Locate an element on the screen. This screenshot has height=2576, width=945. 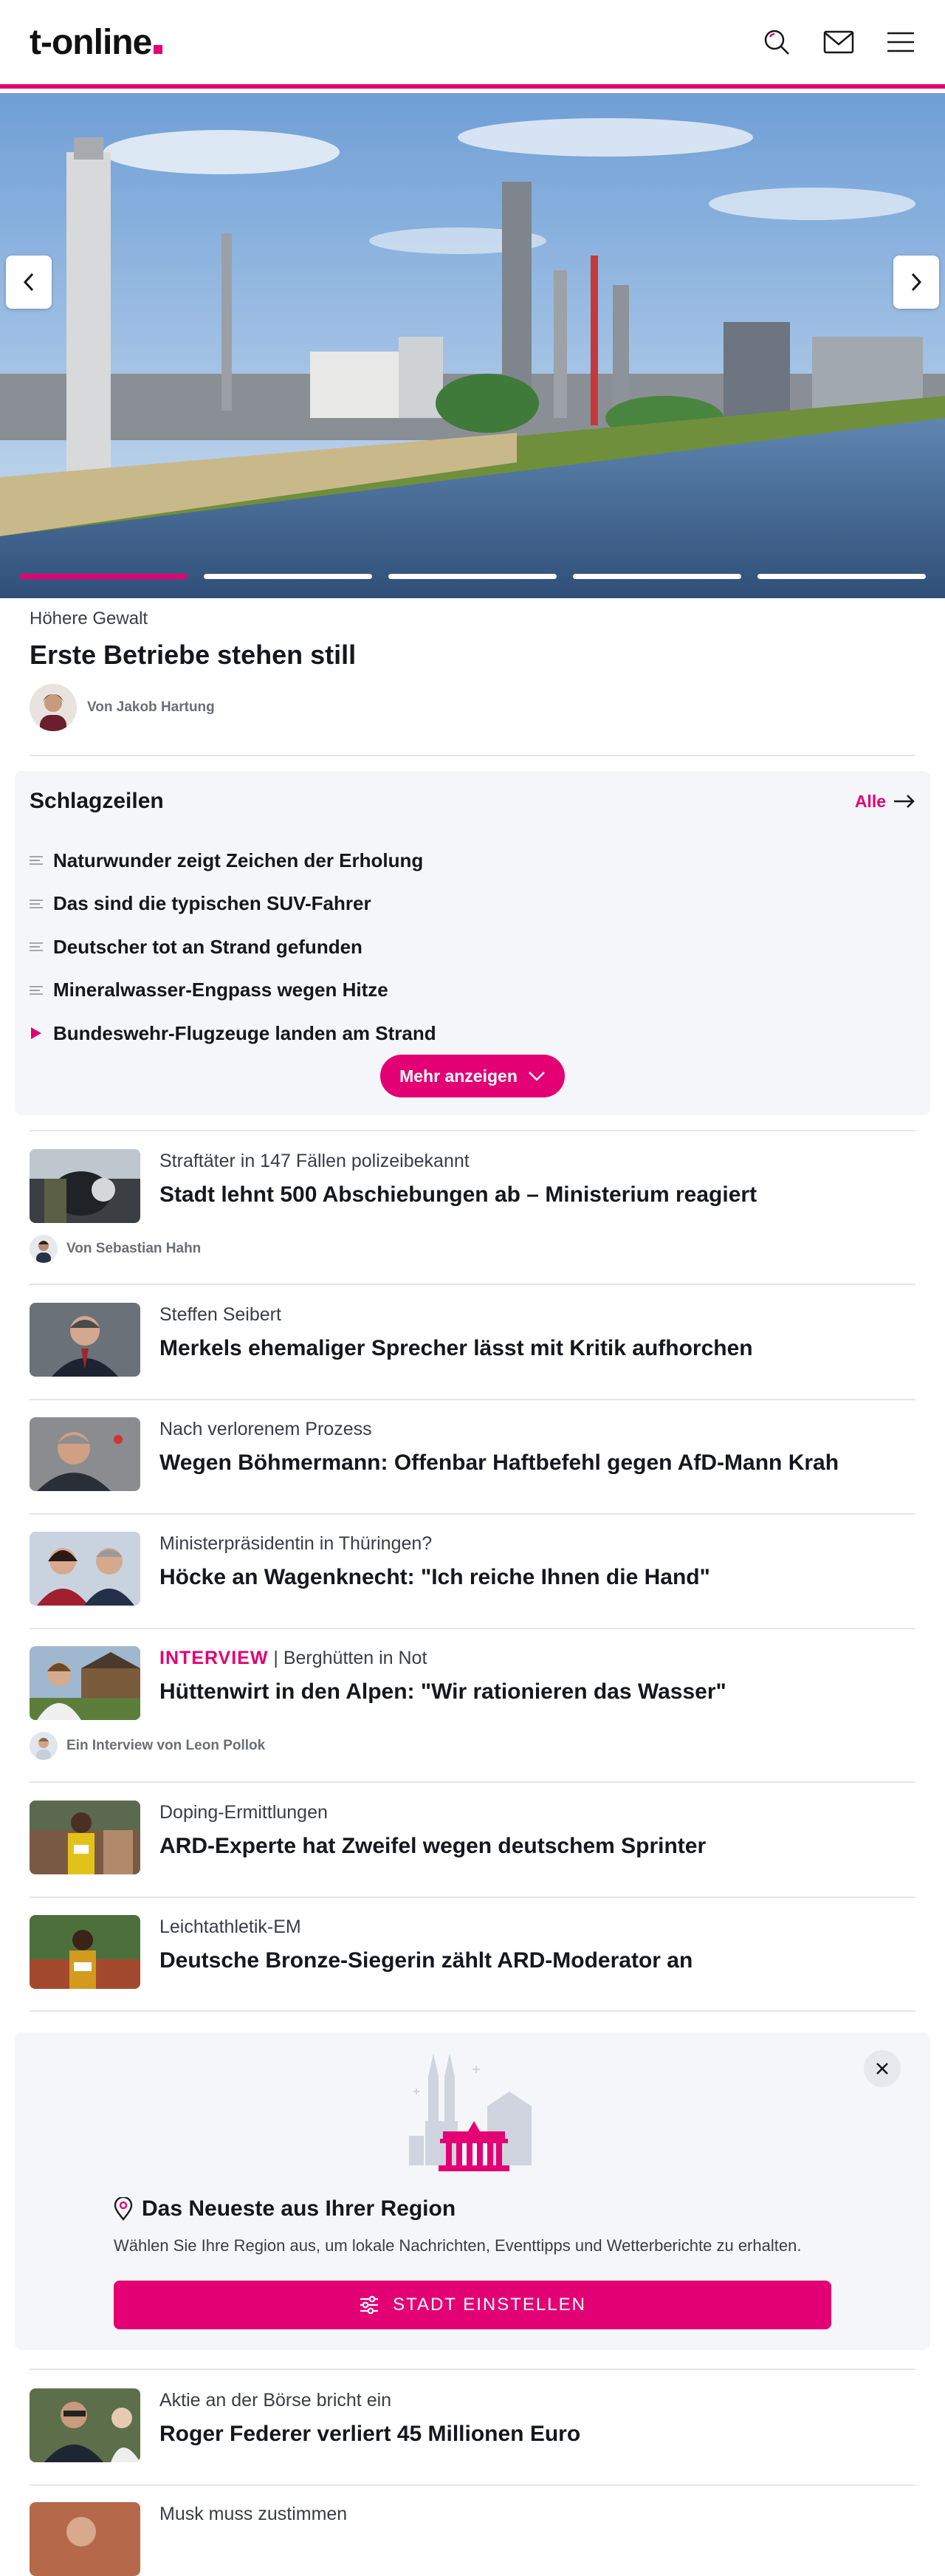
chevron-down-icon is located at coordinates (536, 1076).